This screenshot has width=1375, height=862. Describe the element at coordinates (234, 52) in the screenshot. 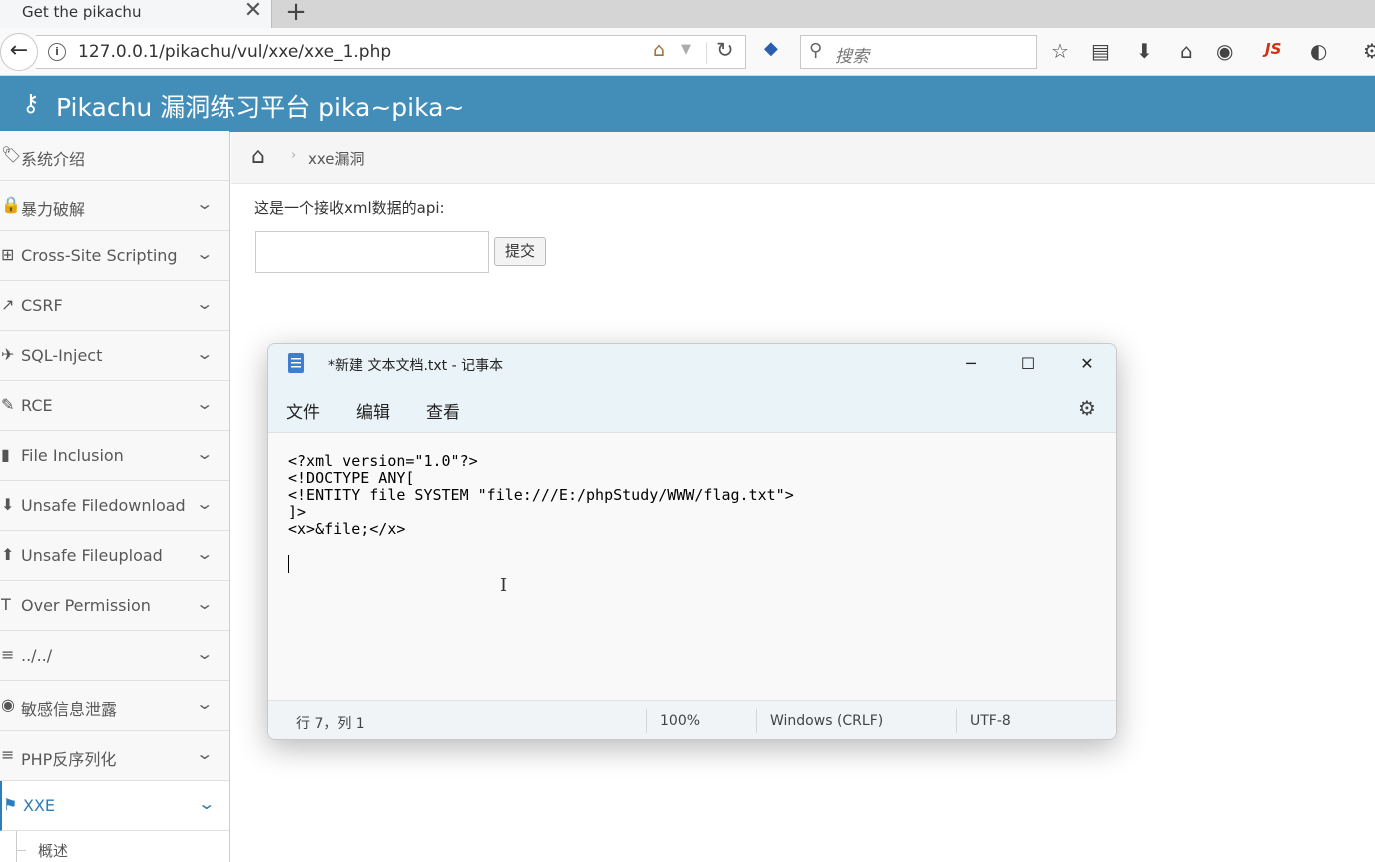

I see `url-text: 127.0.0.1/pikachu/vul/xxe/xxe_1.php` at that location.